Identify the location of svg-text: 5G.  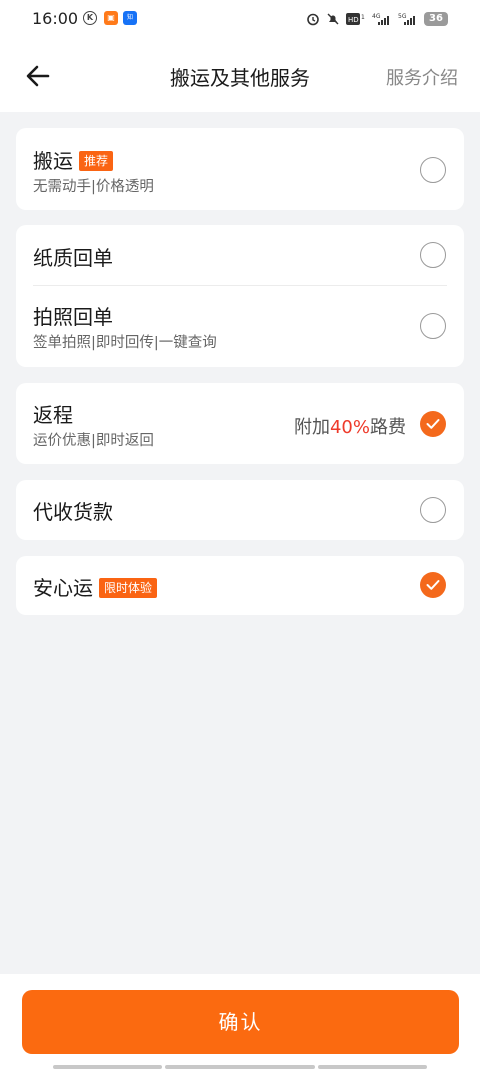
(402, 16).